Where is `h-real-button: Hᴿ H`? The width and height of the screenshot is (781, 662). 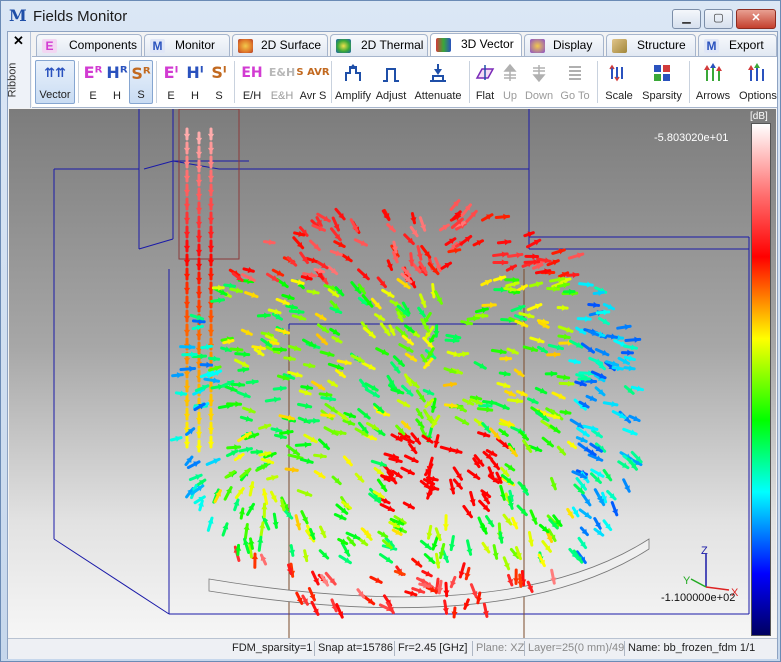 h-real-button: Hᴿ H is located at coordinates (117, 82).